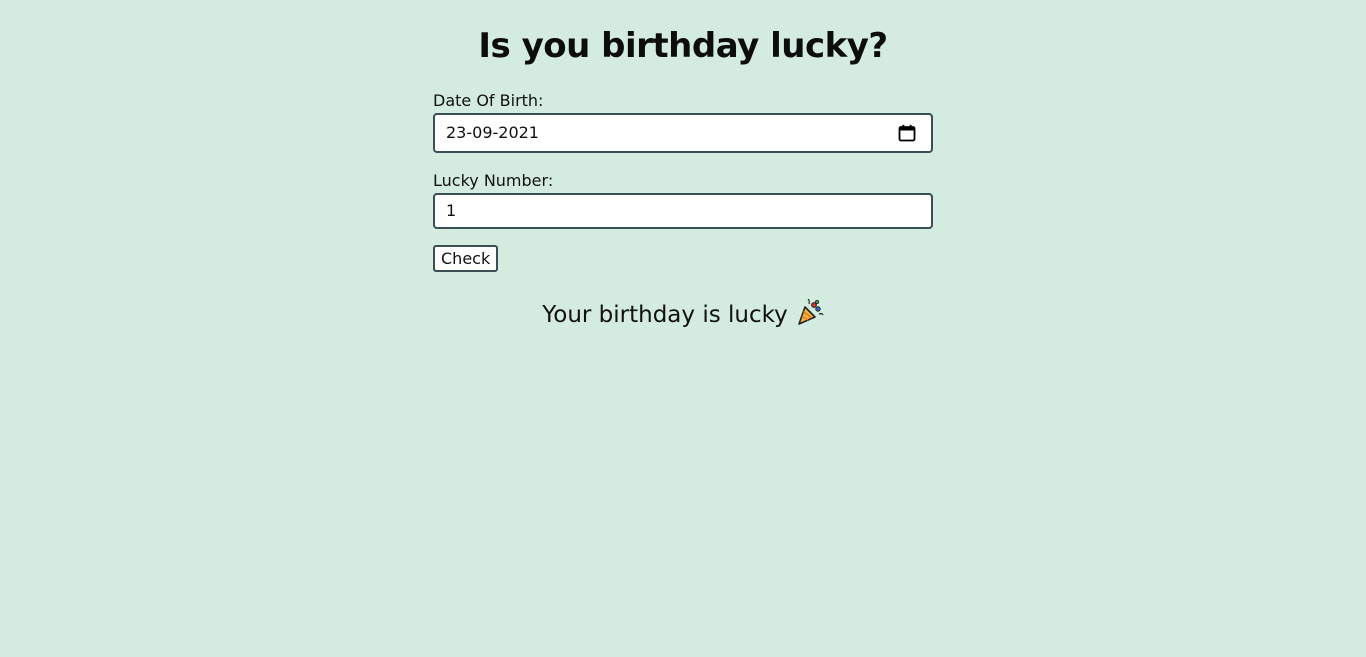 This screenshot has height=657, width=1366. What do you see at coordinates (451, 210) in the screenshot?
I see `lucky-number-value: 1` at bounding box center [451, 210].